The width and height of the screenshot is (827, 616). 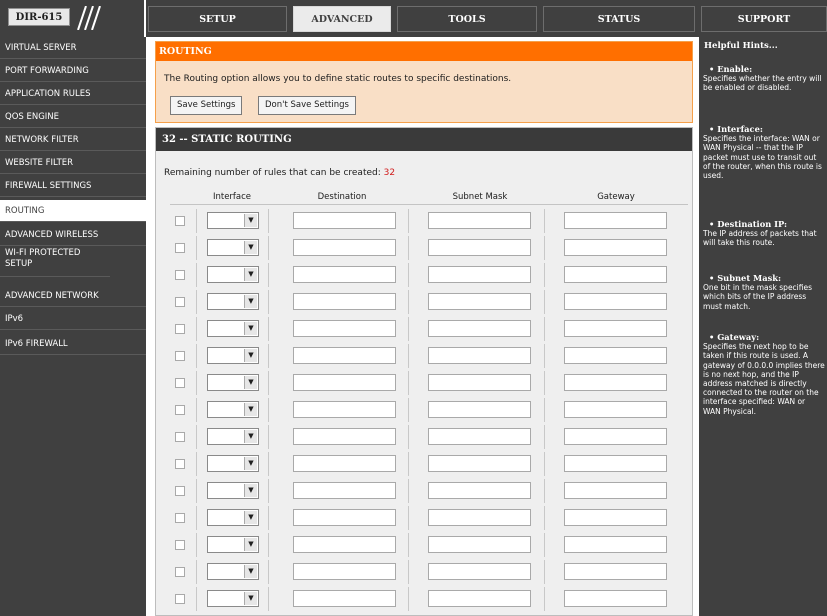 I want to click on sidebar-item-routing: ROUTING, so click(x=73, y=211).